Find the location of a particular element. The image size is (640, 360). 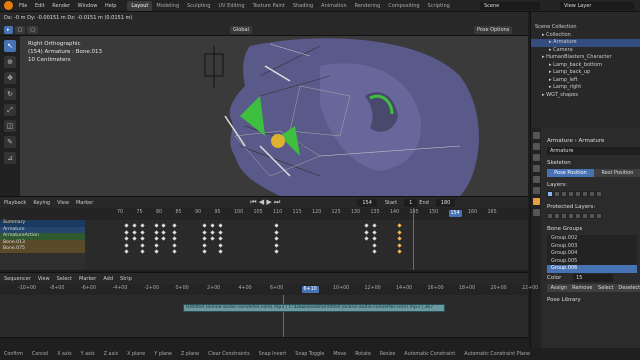

select-mode-2: ▢ is located at coordinates (32, 30).